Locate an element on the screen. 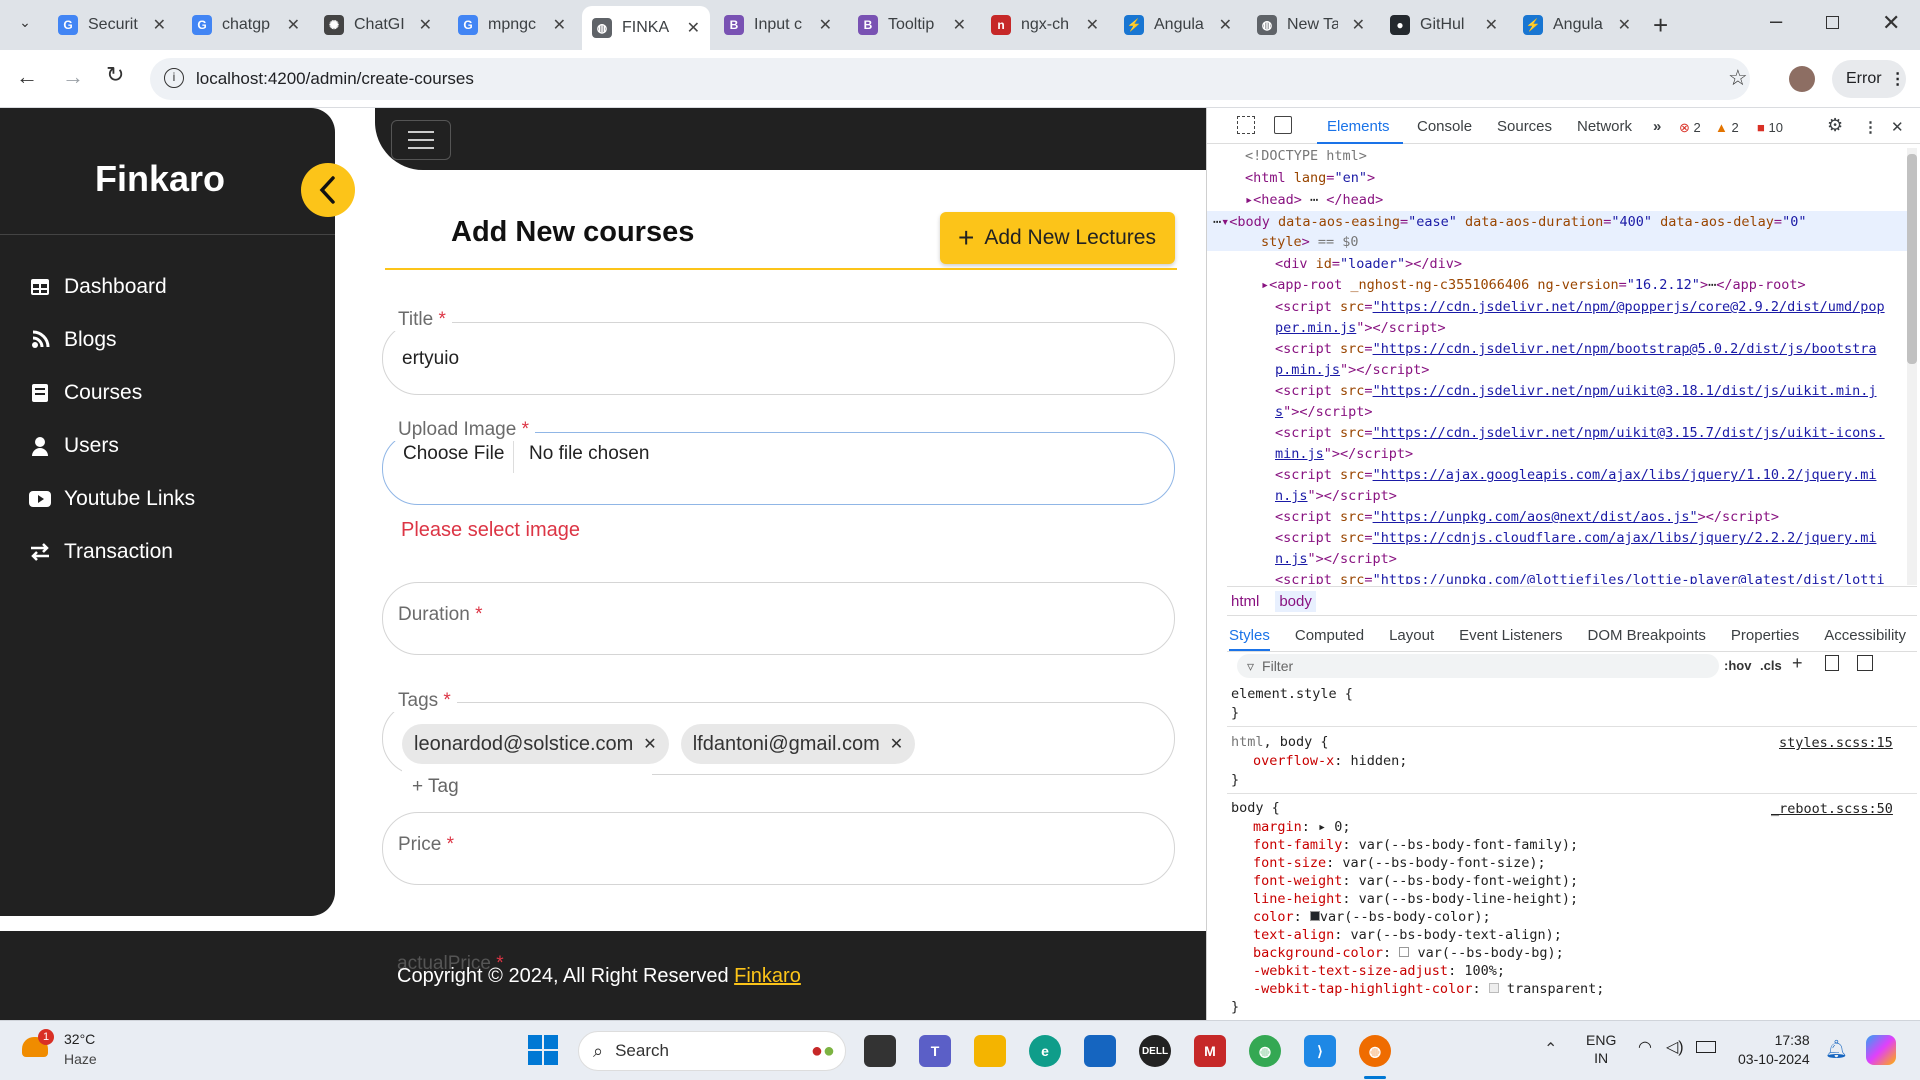  chrome-icon: ◍ is located at coordinates (1265, 1051).